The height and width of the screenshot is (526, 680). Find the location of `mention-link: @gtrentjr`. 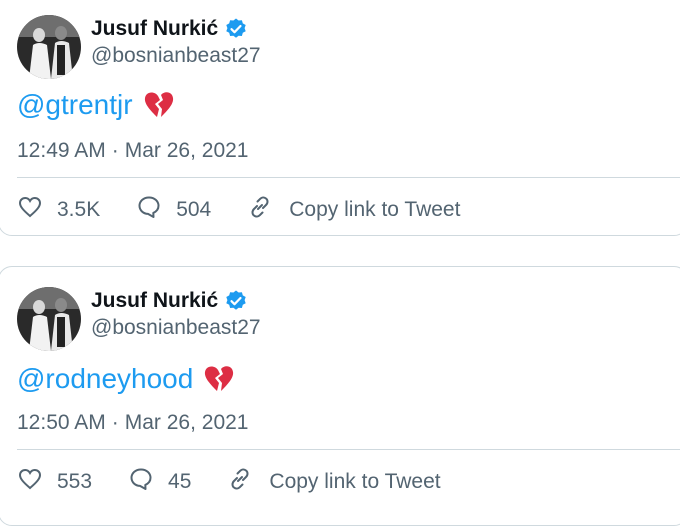

mention-link: @gtrentjr is located at coordinates (75, 105).